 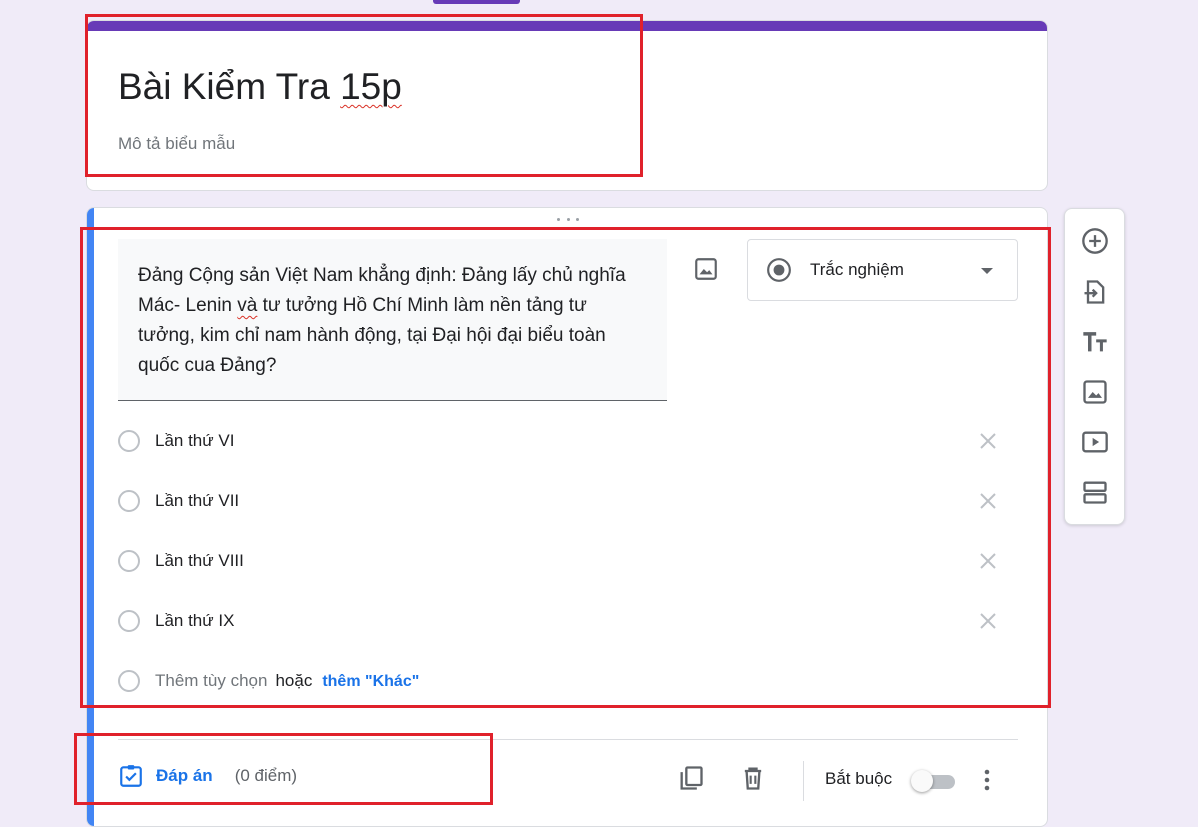 I want to click on footer-separator, so click(x=803, y=781).